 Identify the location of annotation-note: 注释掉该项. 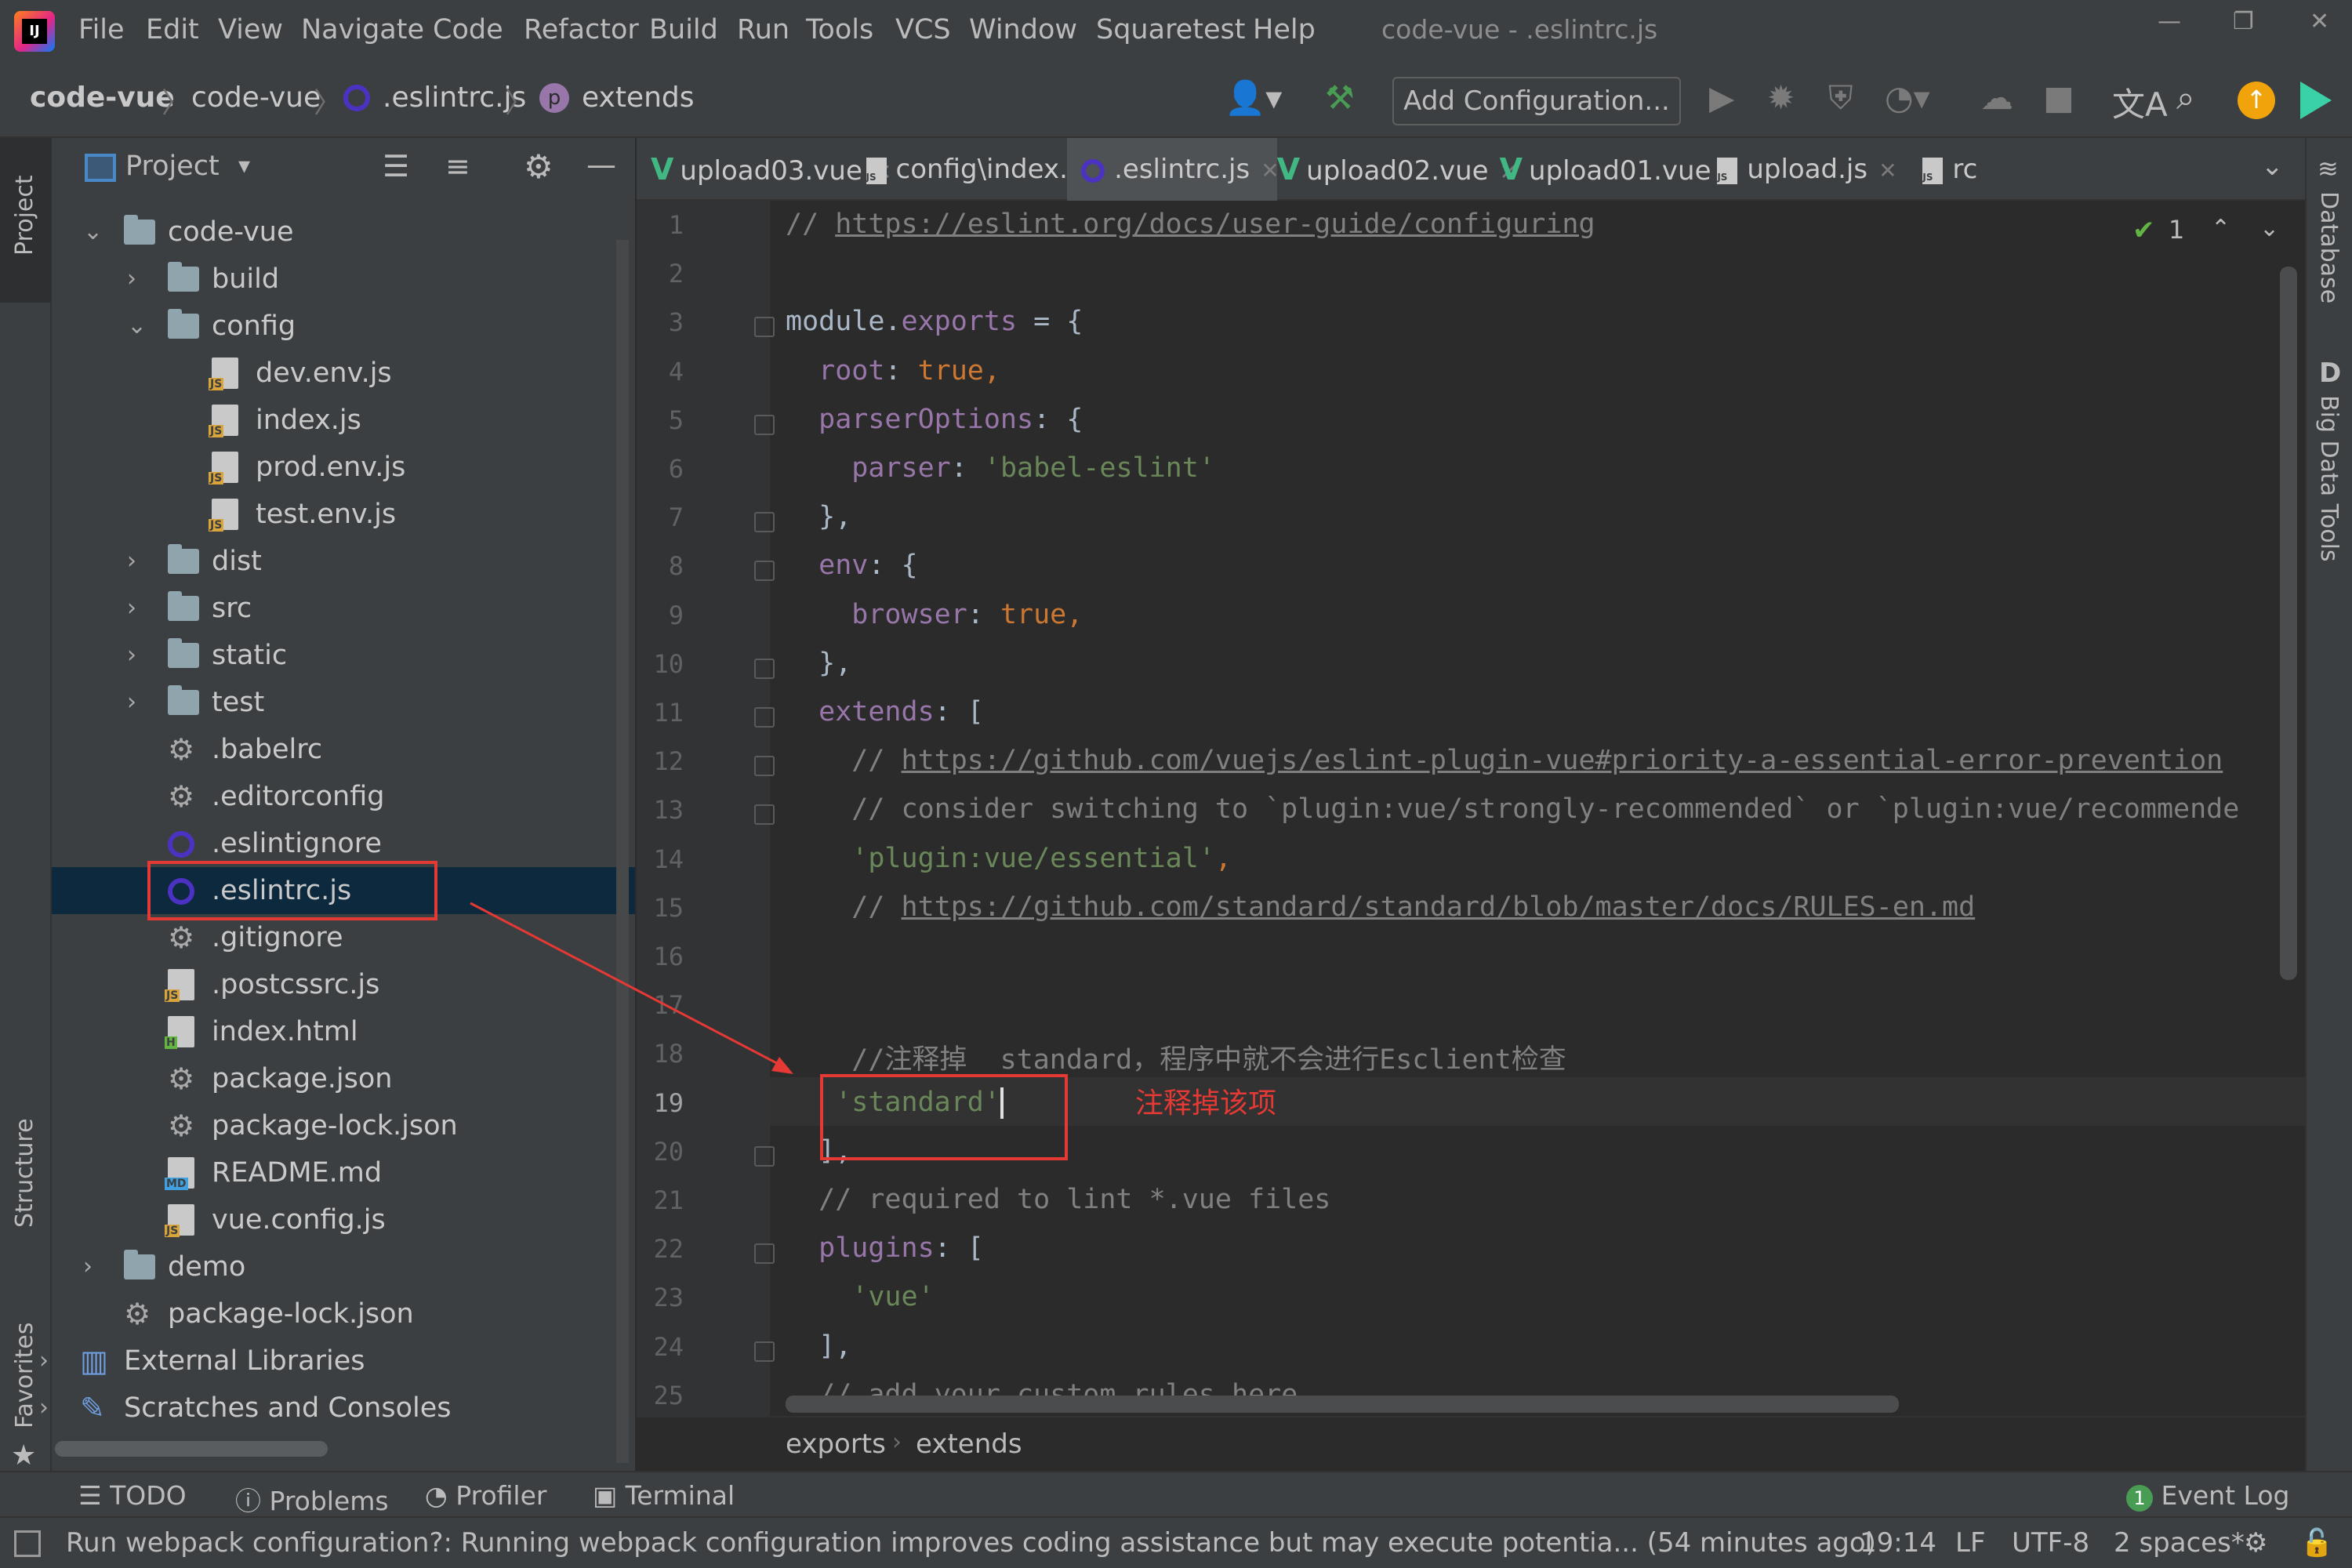
(1206, 1103).